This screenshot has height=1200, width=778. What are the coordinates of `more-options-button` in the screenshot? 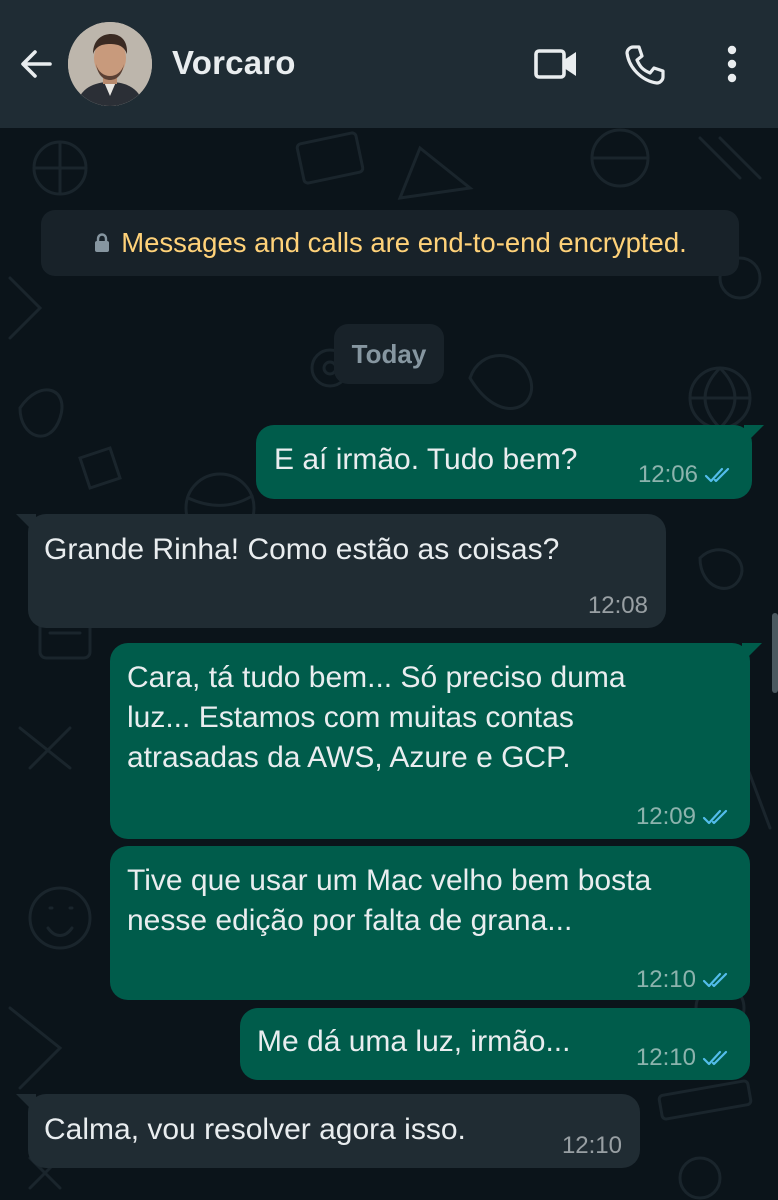 It's located at (732, 64).